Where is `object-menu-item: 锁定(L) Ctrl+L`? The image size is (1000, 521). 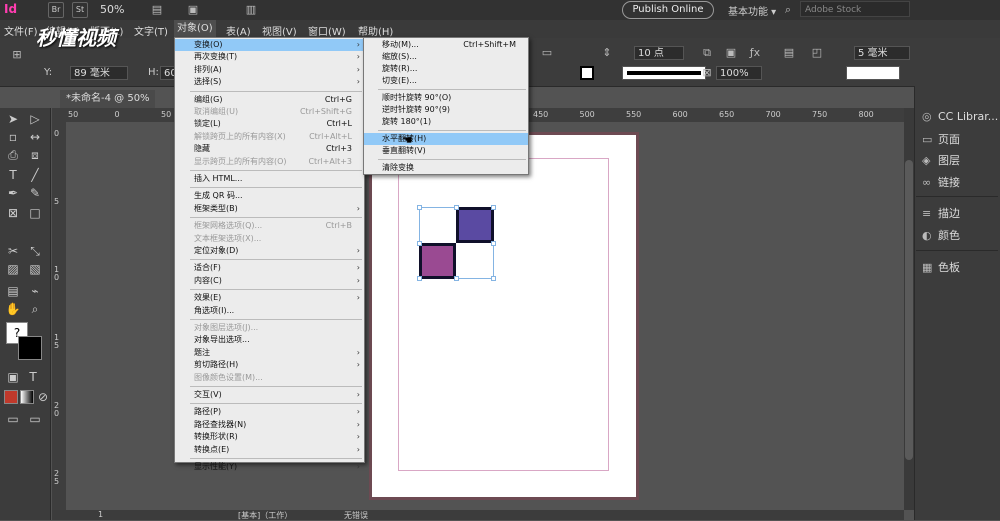 object-menu-item: 锁定(L) Ctrl+L is located at coordinates (269, 124).